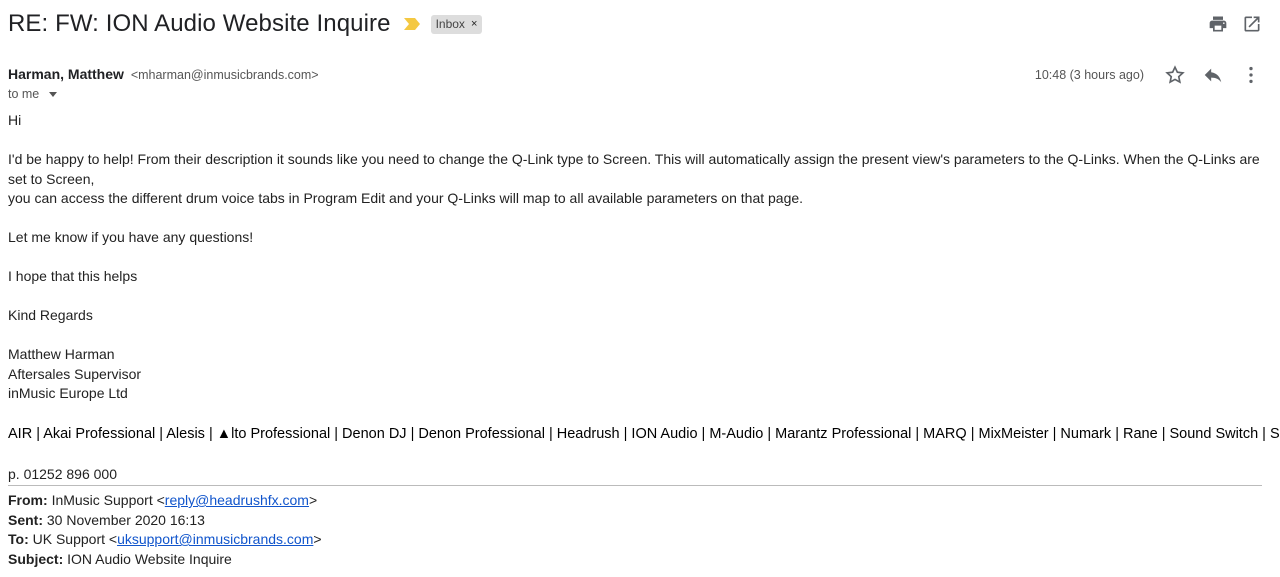 The image size is (1280, 577). I want to click on greeting: Hi, so click(15, 120).